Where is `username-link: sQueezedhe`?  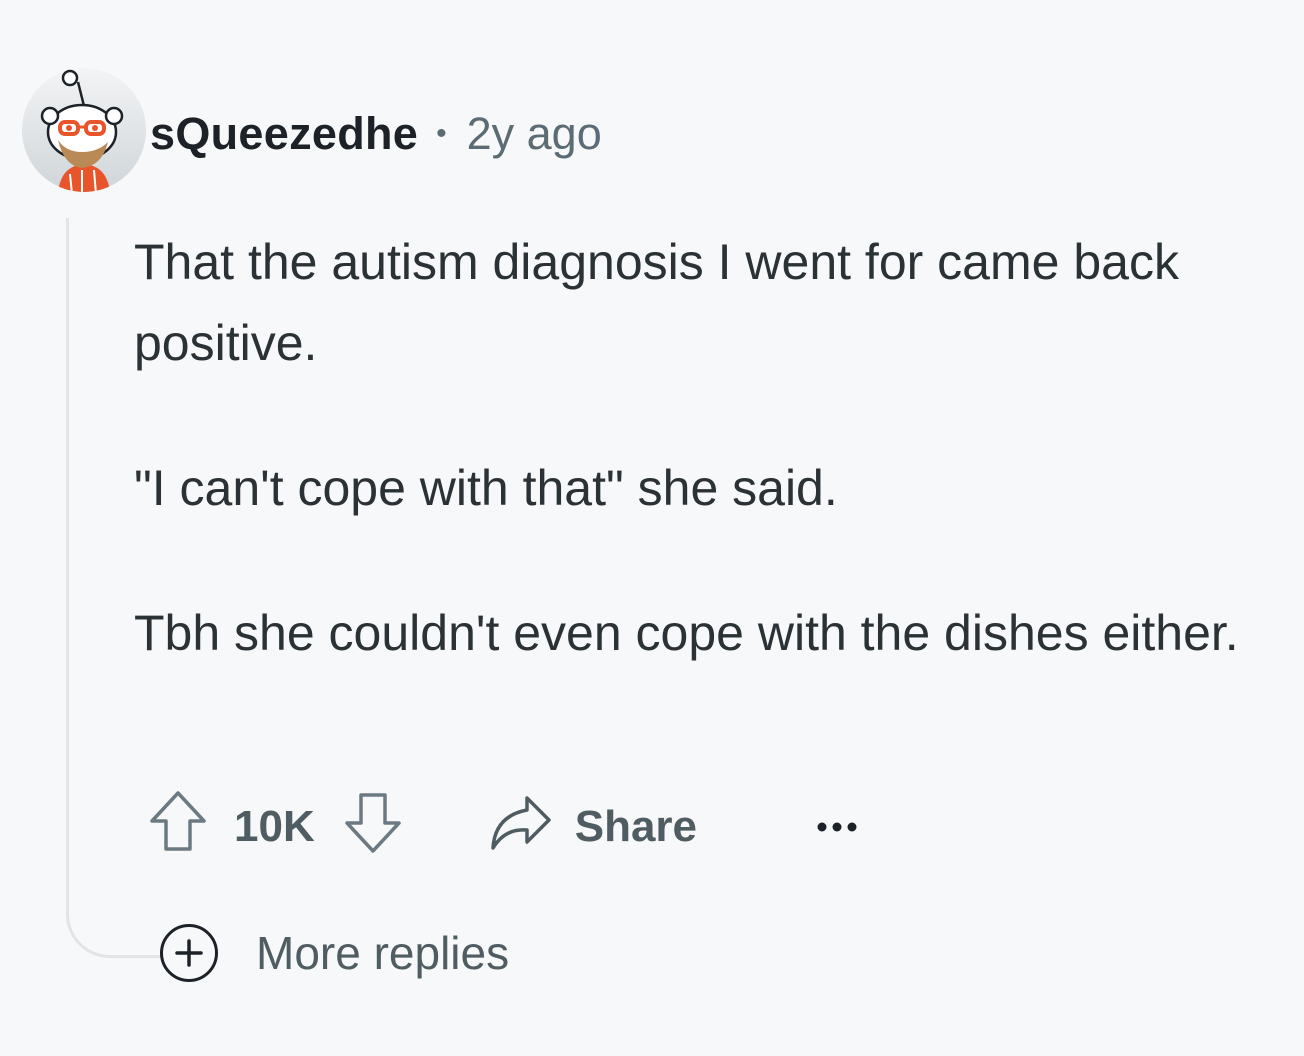 username-link: sQueezedhe is located at coordinates (284, 134).